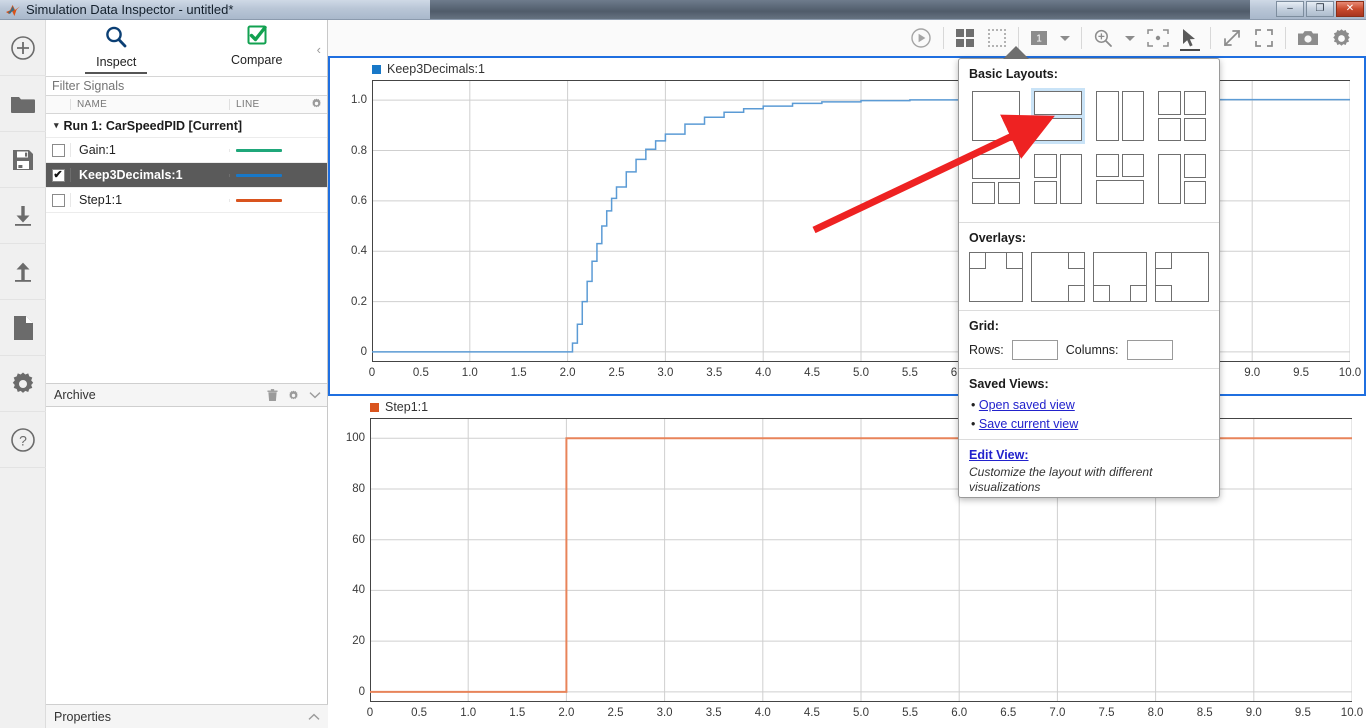 This screenshot has height=728, width=1366. What do you see at coordinates (149, 175) in the screenshot?
I see `signal-name: Keep3Decimals:1` at bounding box center [149, 175].